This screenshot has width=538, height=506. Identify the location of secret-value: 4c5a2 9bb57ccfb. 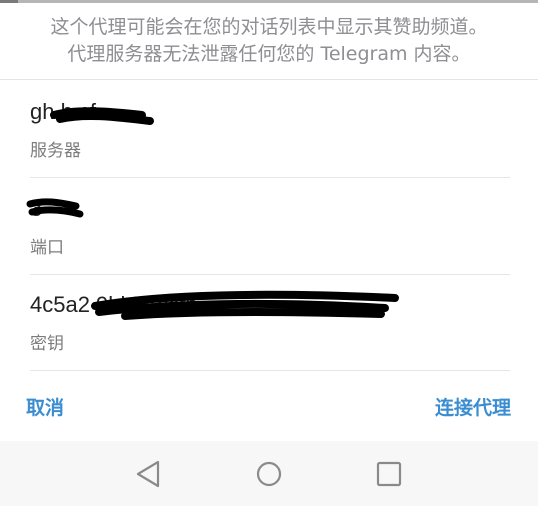
(114, 305).